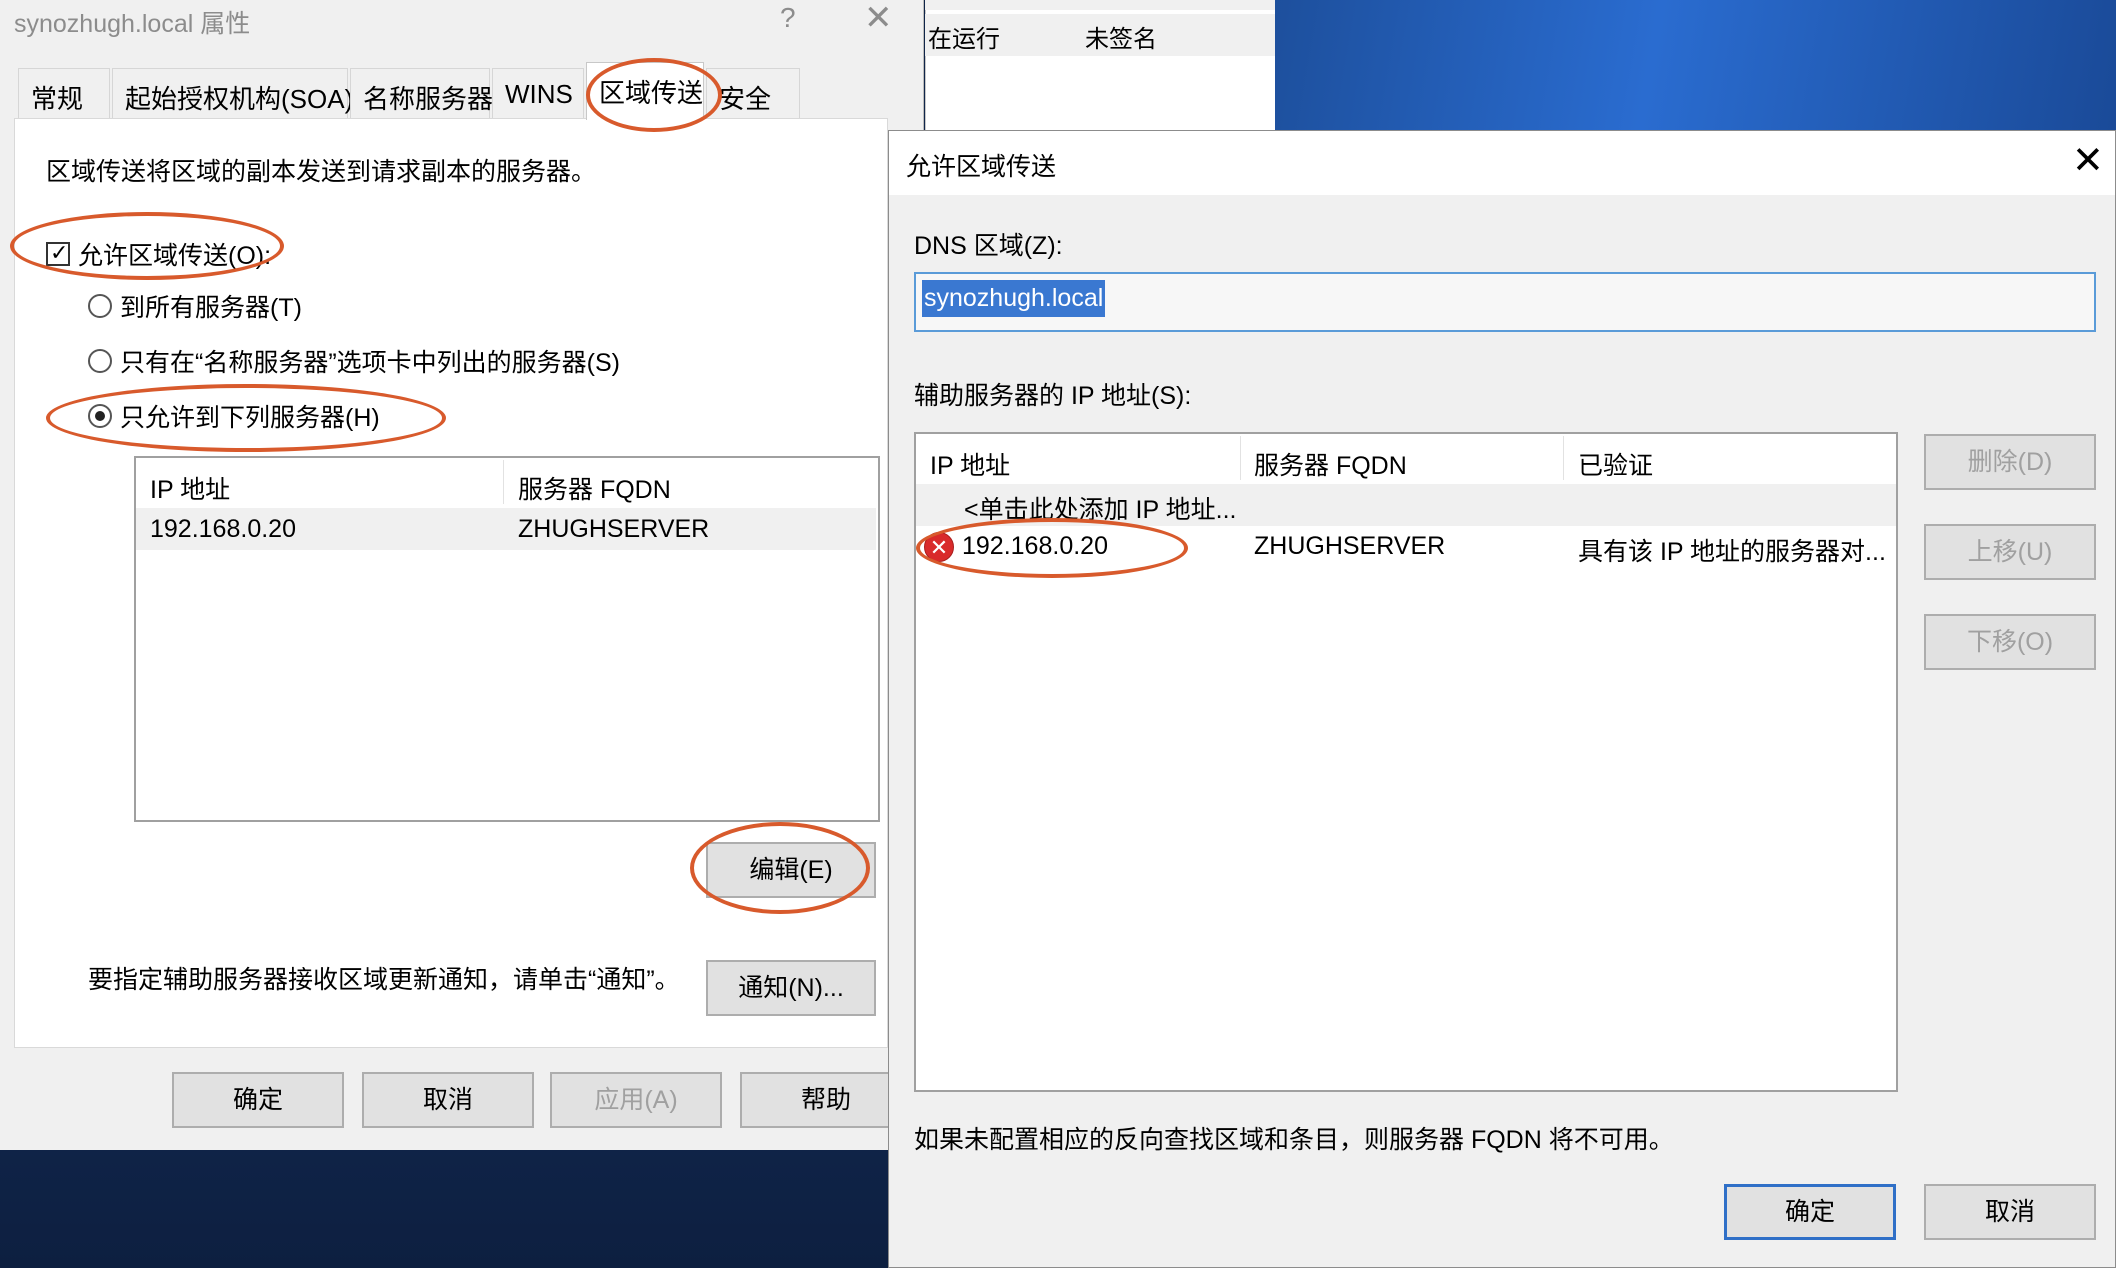  What do you see at coordinates (788, 18) in the screenshot?
I see `help-icon: ?` at bounding box center [788, 18].